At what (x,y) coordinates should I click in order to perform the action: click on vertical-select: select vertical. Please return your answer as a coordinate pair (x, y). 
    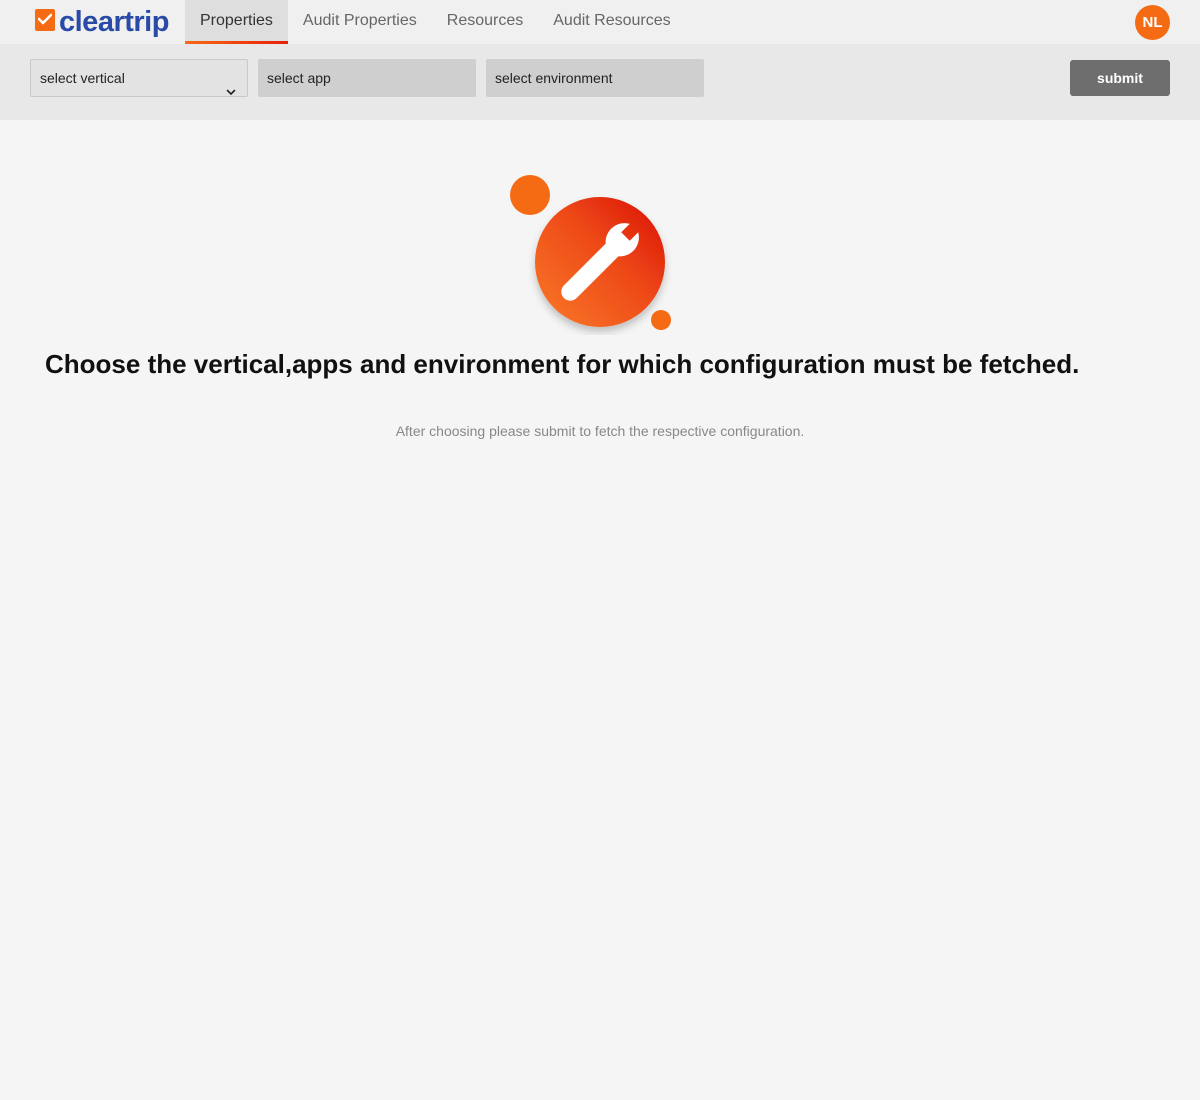
    Looking at the image, I should click on (139, 78).